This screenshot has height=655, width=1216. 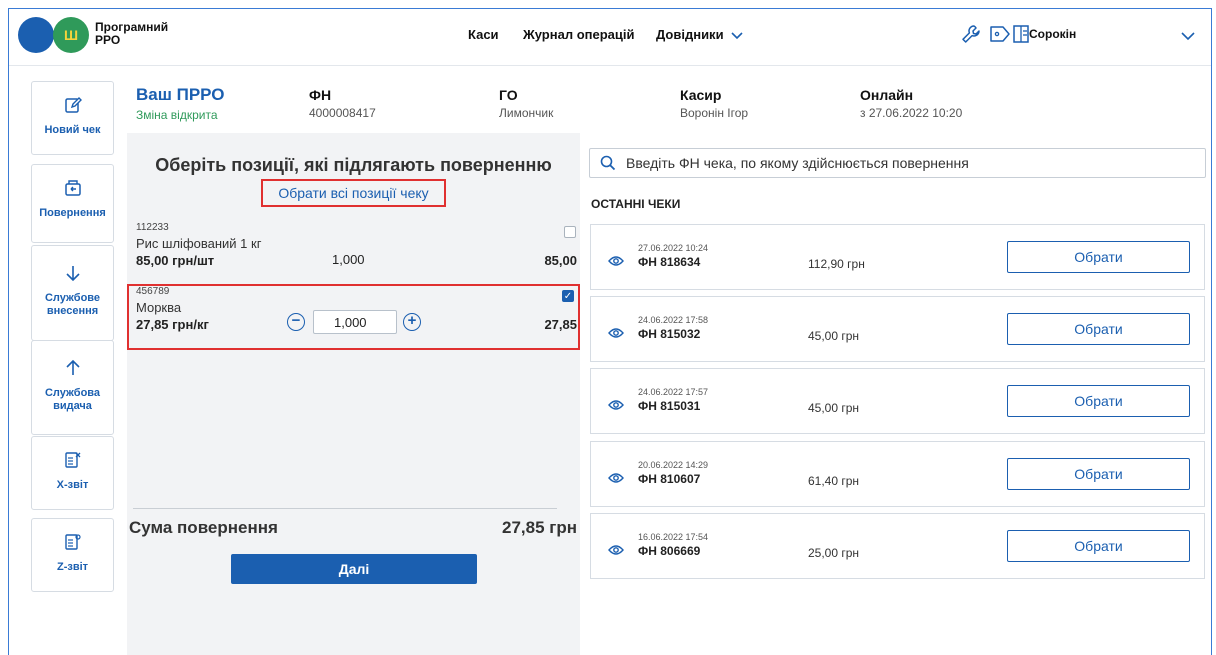 What do you see at coordinates (175, 260) in the screenshot?
I see `item-price: 85,00 грн/шт` at bounding box center [175, 260].